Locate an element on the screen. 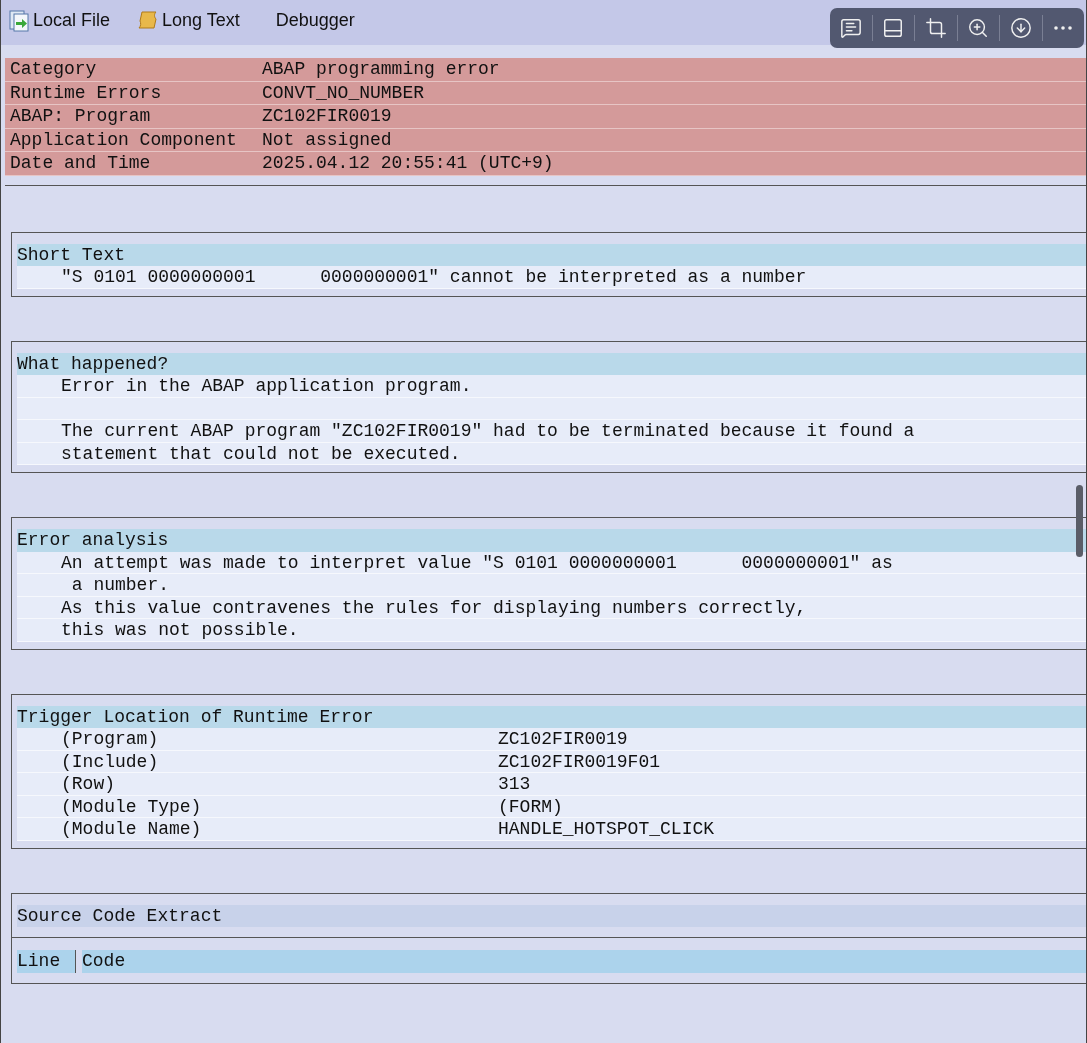 This screenshot has width=1087, height=1043. zoom-in-icon is located at coordinates (978, 28).